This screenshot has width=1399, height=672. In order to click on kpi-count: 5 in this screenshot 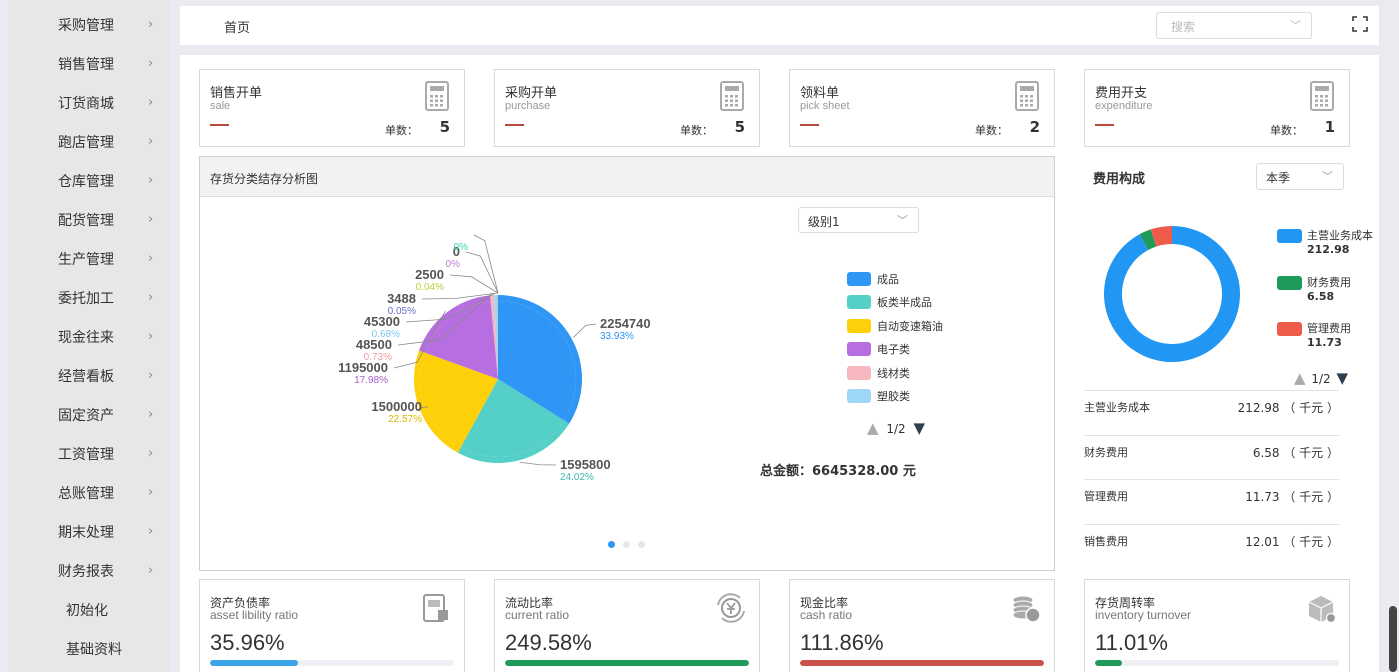, I will do `click(739, 127)`.